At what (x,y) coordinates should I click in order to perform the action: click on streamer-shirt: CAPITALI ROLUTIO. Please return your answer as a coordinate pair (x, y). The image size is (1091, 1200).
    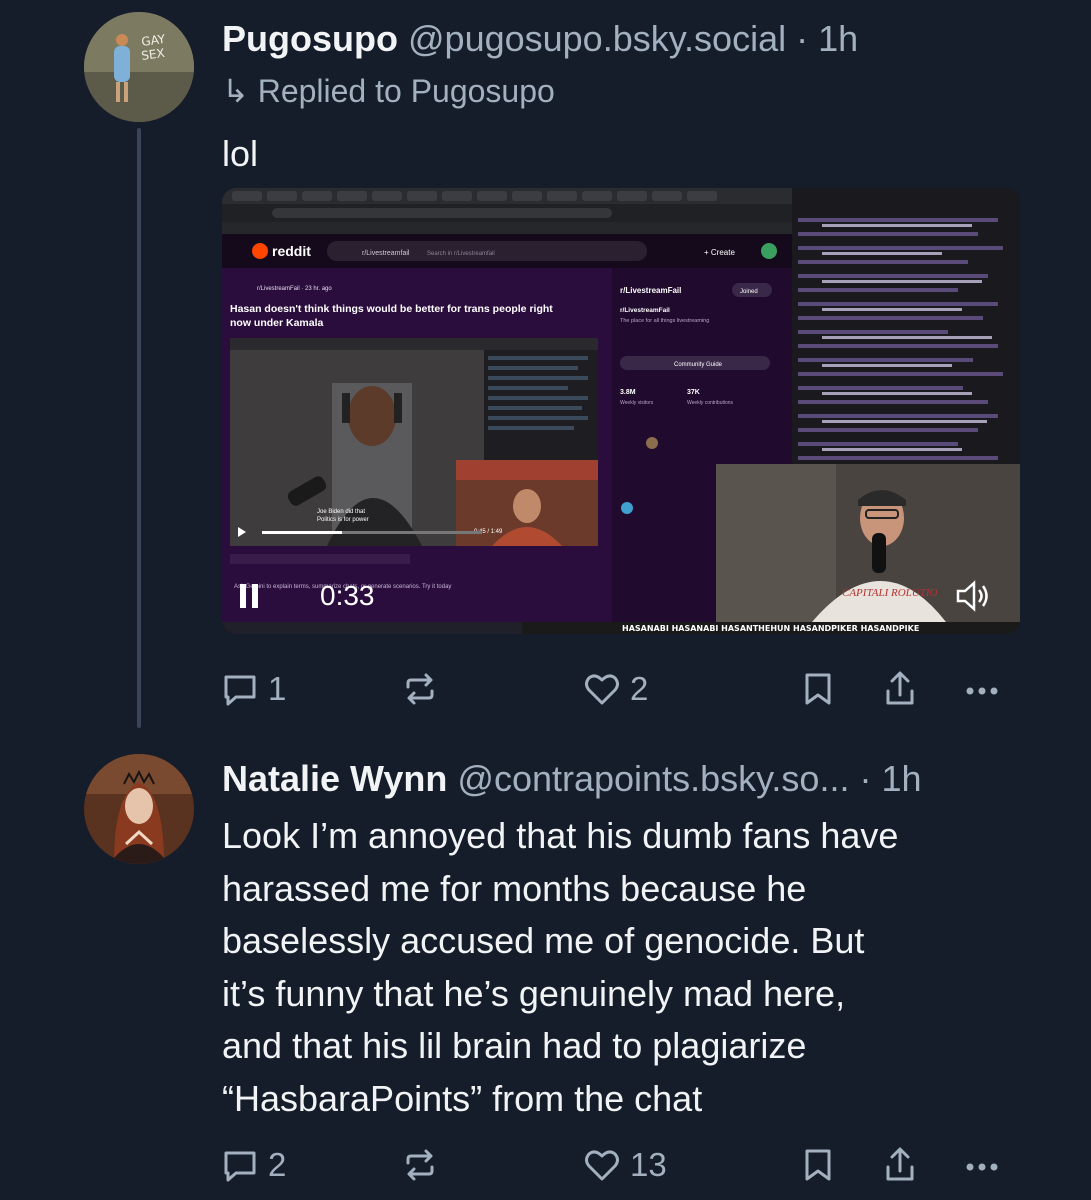
    Looking at the image, I should click on (889, 593).